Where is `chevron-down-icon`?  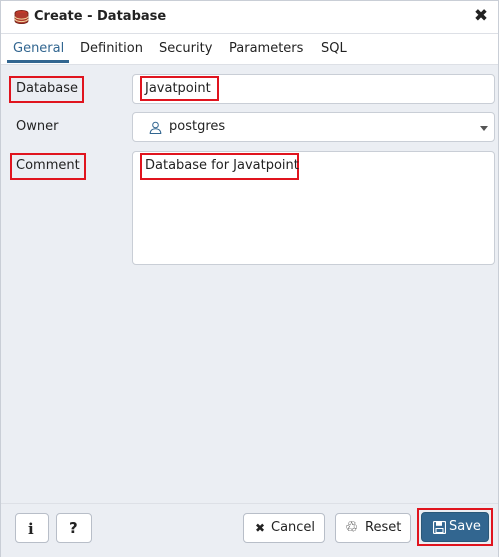 chevron-down-icon is located at coordinates (484, 128).